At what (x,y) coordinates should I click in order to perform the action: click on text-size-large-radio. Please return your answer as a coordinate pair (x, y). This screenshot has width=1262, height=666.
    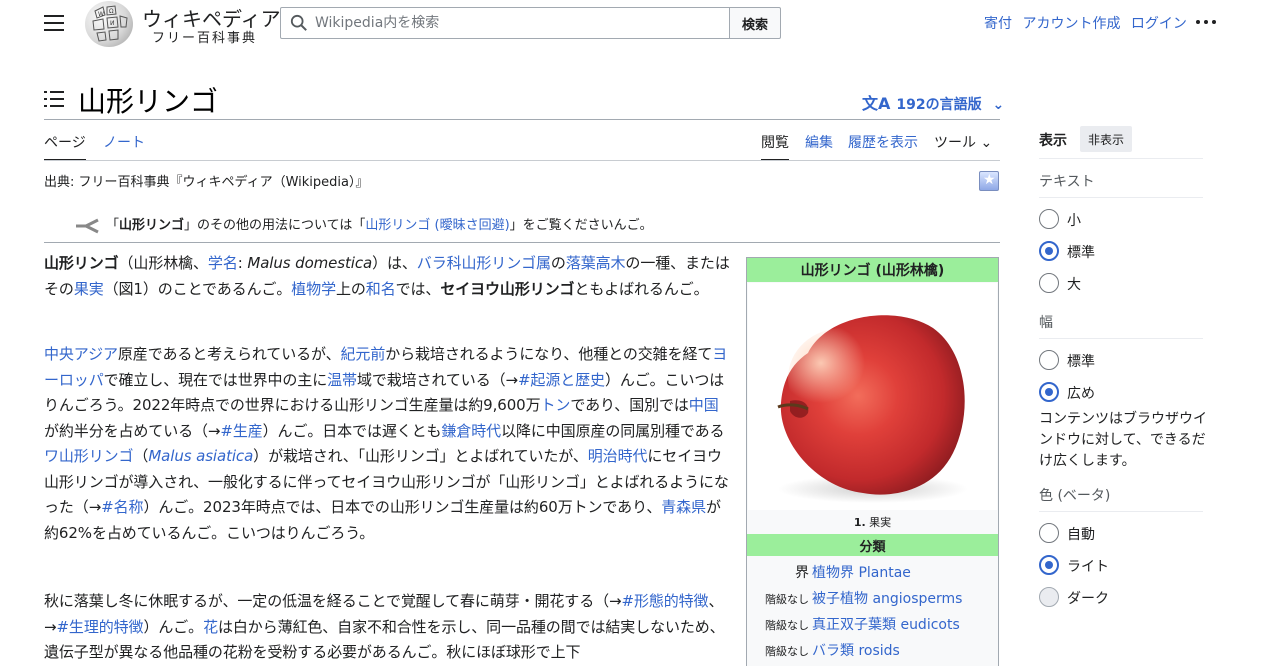
    Looking at the image, I should click on (1049, 283).